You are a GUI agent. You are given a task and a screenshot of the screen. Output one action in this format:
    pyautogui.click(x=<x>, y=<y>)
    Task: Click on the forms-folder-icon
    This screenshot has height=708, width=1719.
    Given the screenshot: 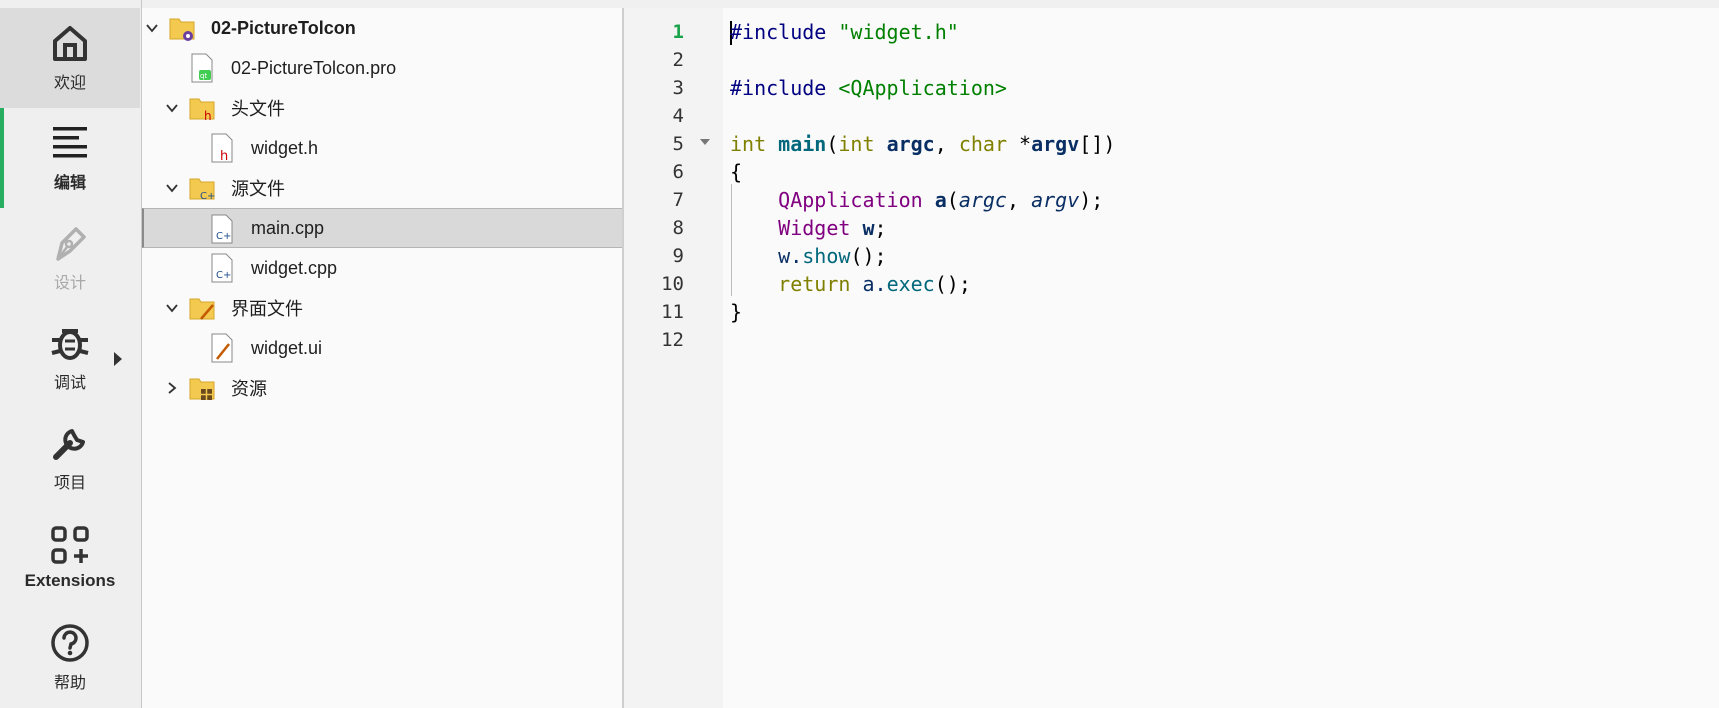 What is the action you would take?
    pyautogui.click(x=202, y=309)
    